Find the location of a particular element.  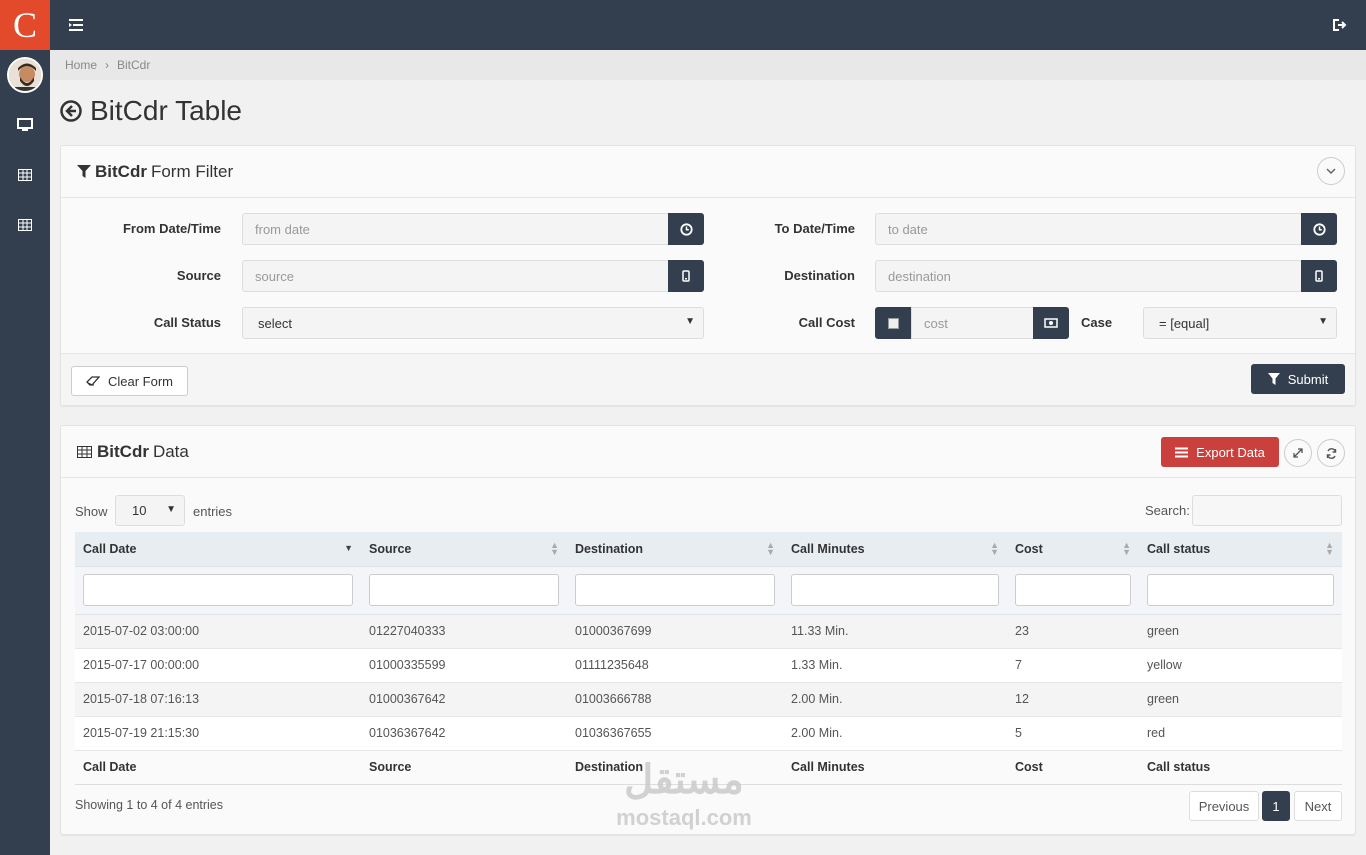

pagination-next: Next is located at coordinates (1318, 806).